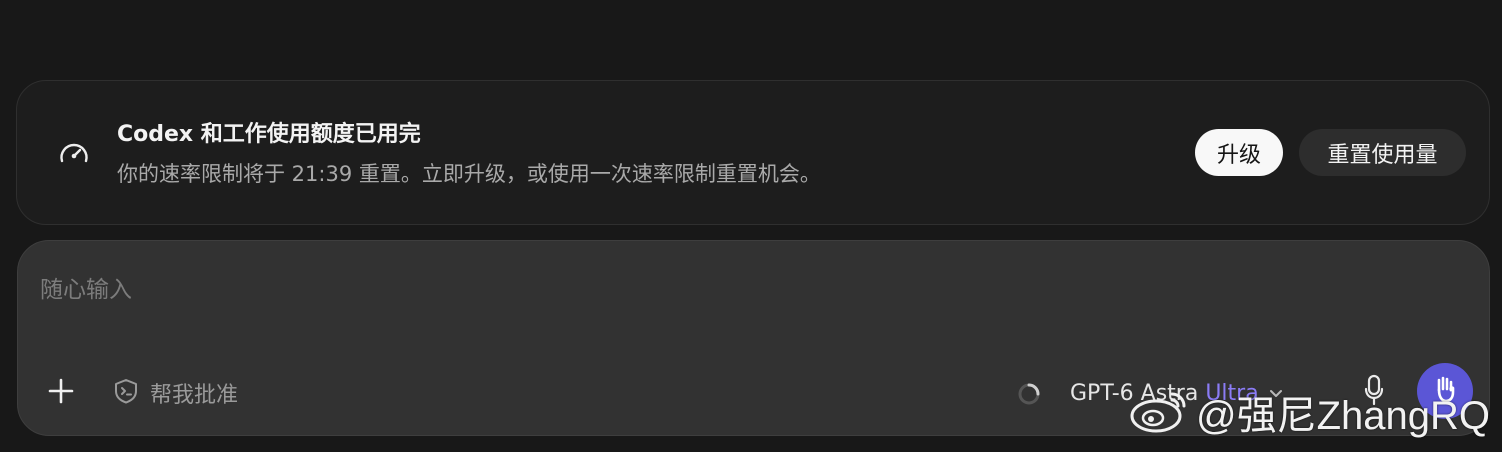 The width and height of the screenshot is (1502, 452). What do you see at coordinates (74, 154) in the screenshot?
I see `speedometer-icon` at bounding box center [74, 154].